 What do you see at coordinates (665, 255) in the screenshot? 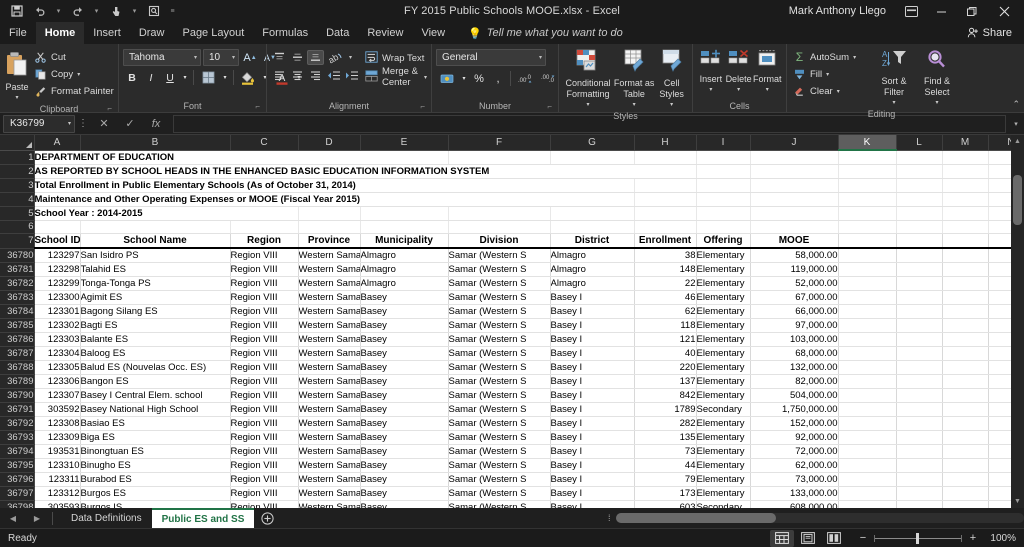
I see `cell: 38` at bounding box center [665, 255].